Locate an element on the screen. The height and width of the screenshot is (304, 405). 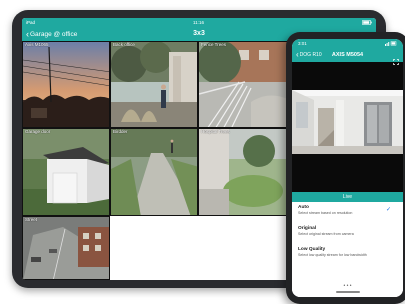
camera-tile-5: Birdder is located at coordinates (154, 172).